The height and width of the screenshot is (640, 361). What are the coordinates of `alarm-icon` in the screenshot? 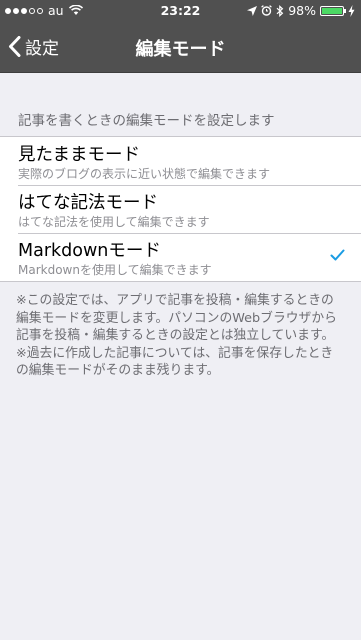 It's located at (267, 10).